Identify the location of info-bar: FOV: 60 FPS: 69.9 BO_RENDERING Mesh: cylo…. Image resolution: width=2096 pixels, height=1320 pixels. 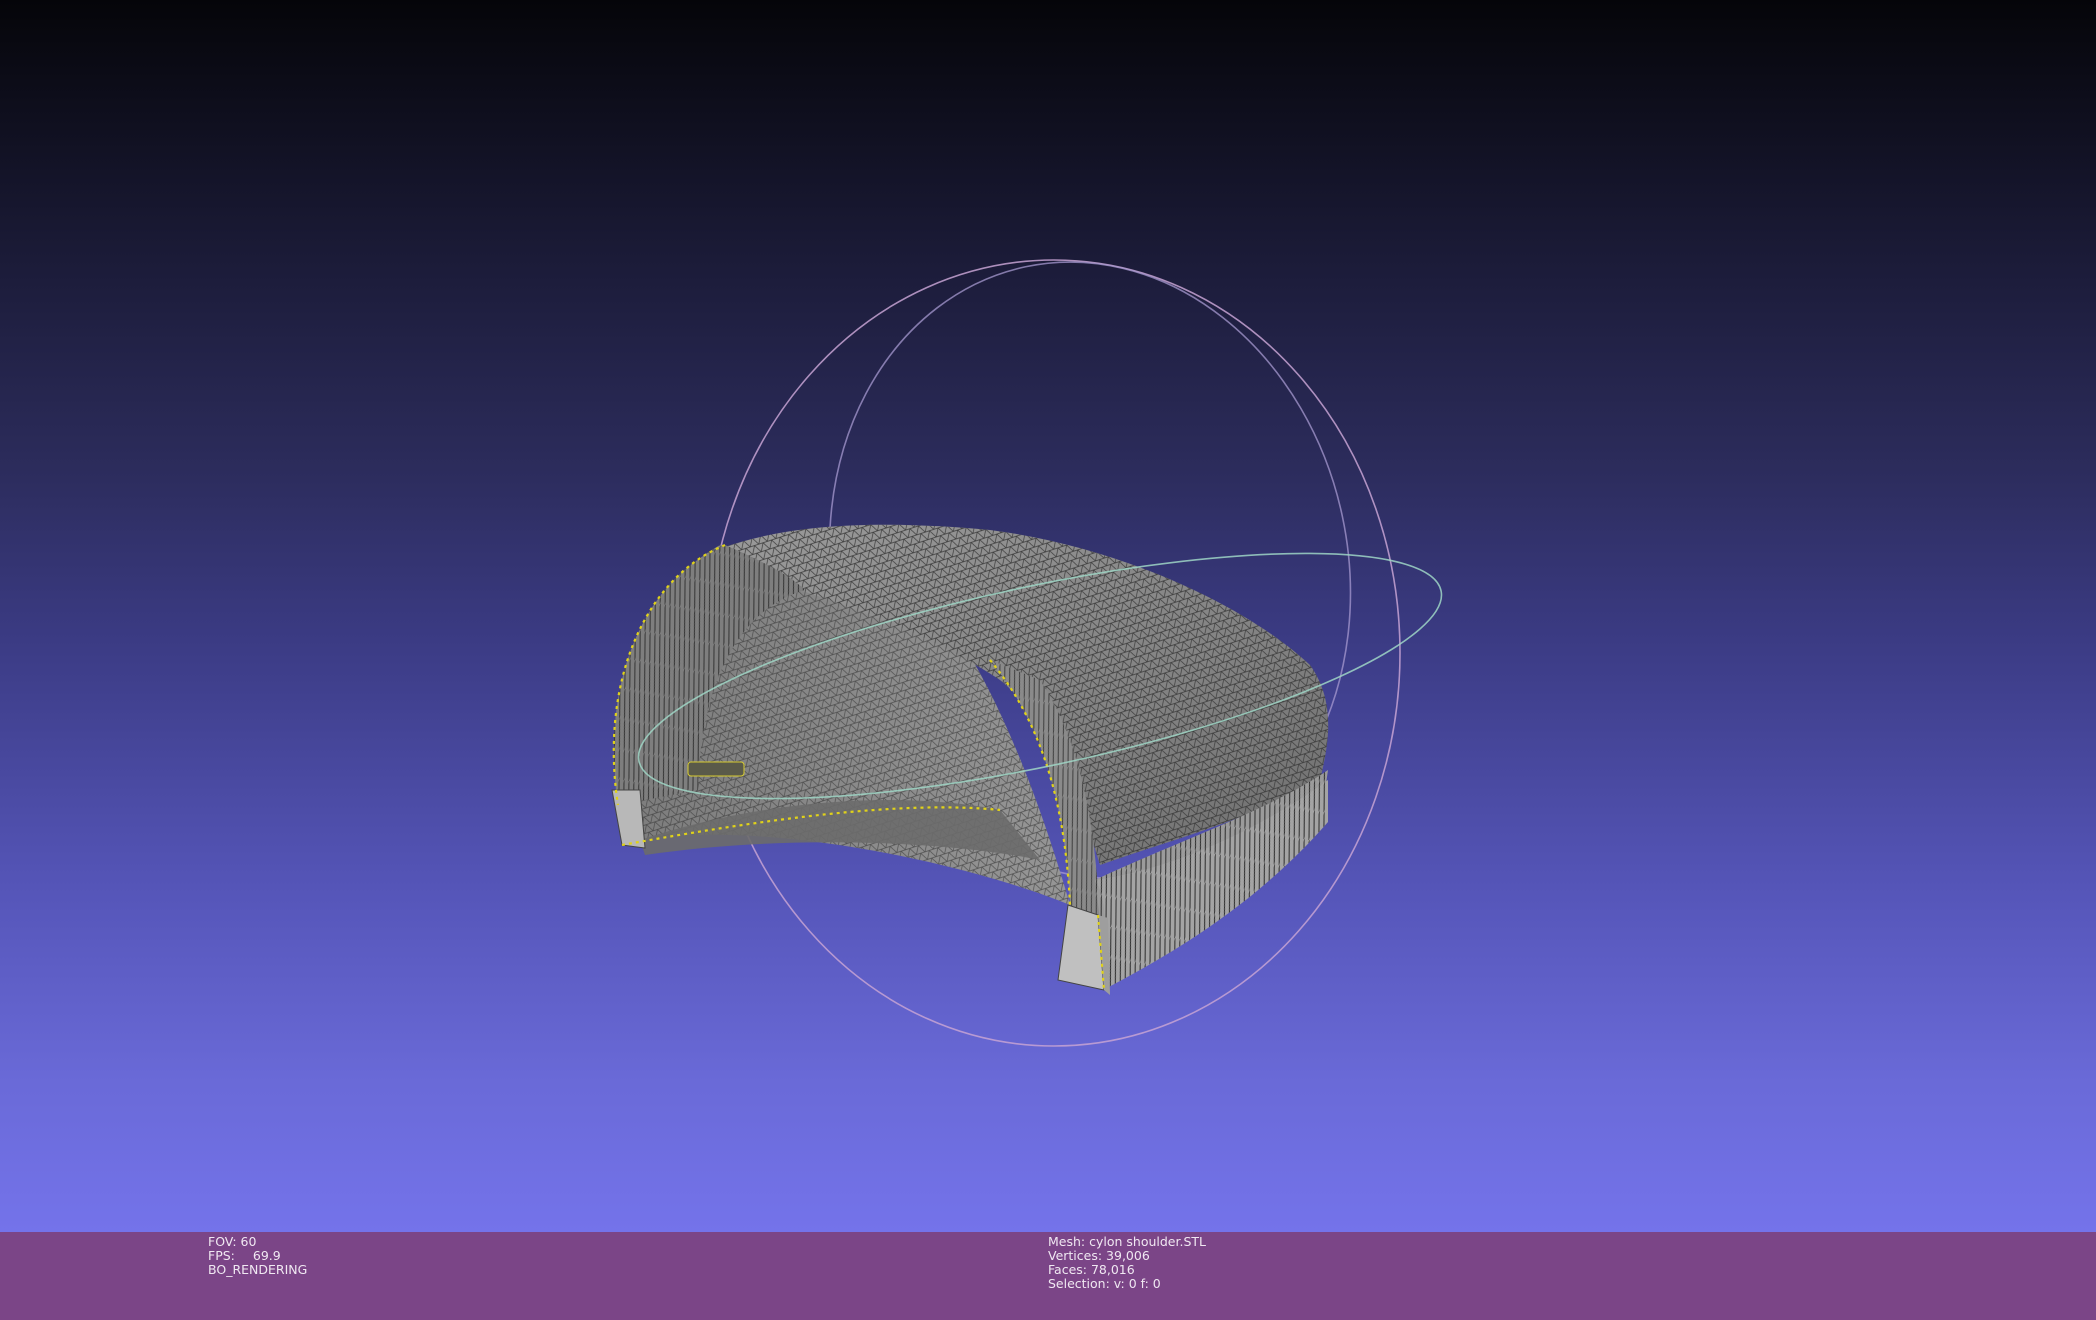
(1048, 1276).